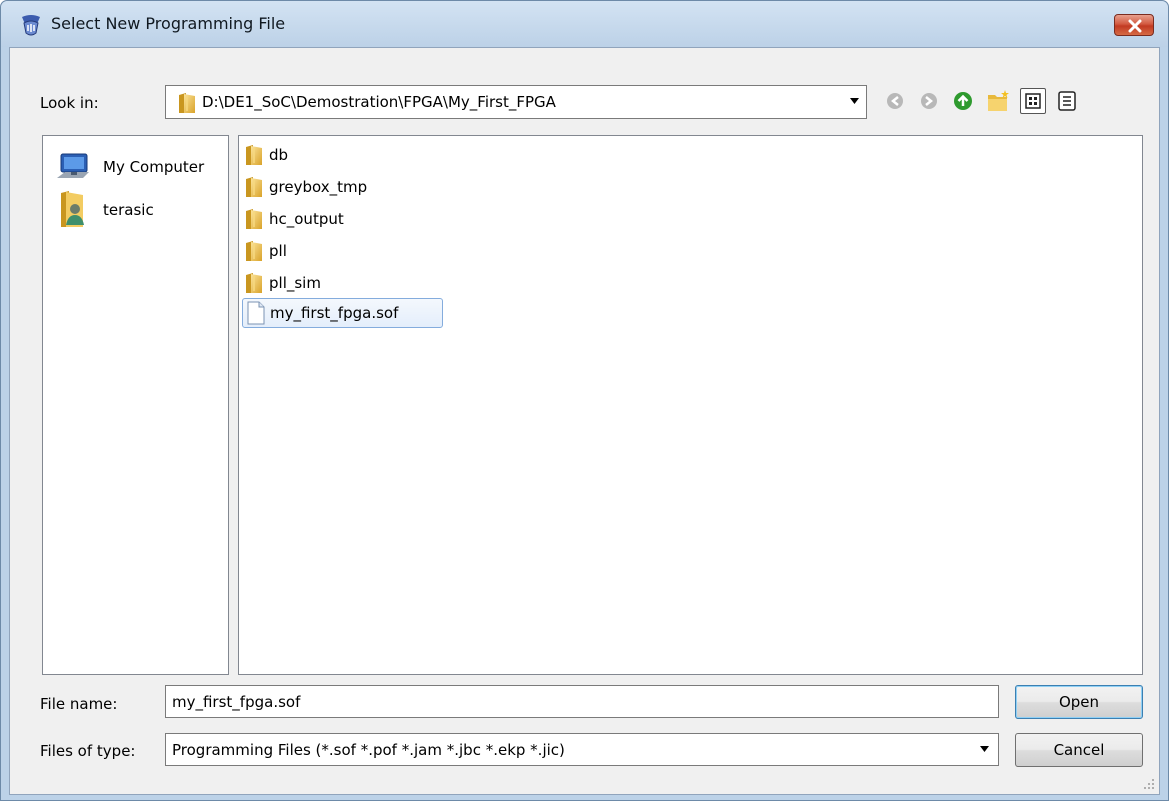 This screenshot has width=1169, height=801. I want to click on detail-view-icon, so click(1067, 101).